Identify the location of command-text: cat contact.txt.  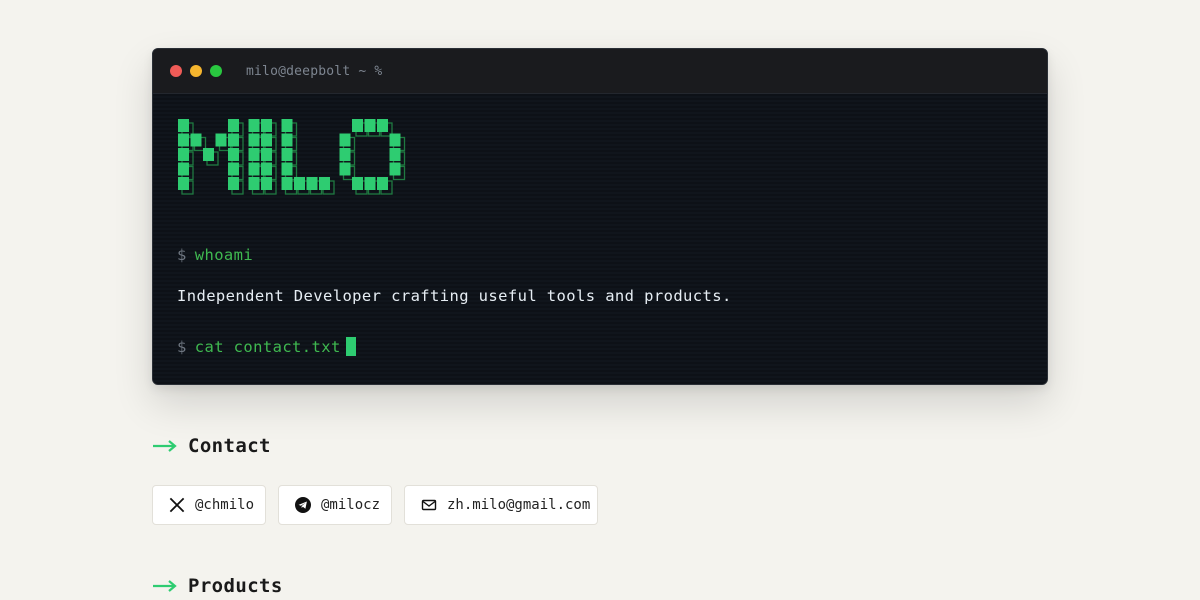
(267, 347).